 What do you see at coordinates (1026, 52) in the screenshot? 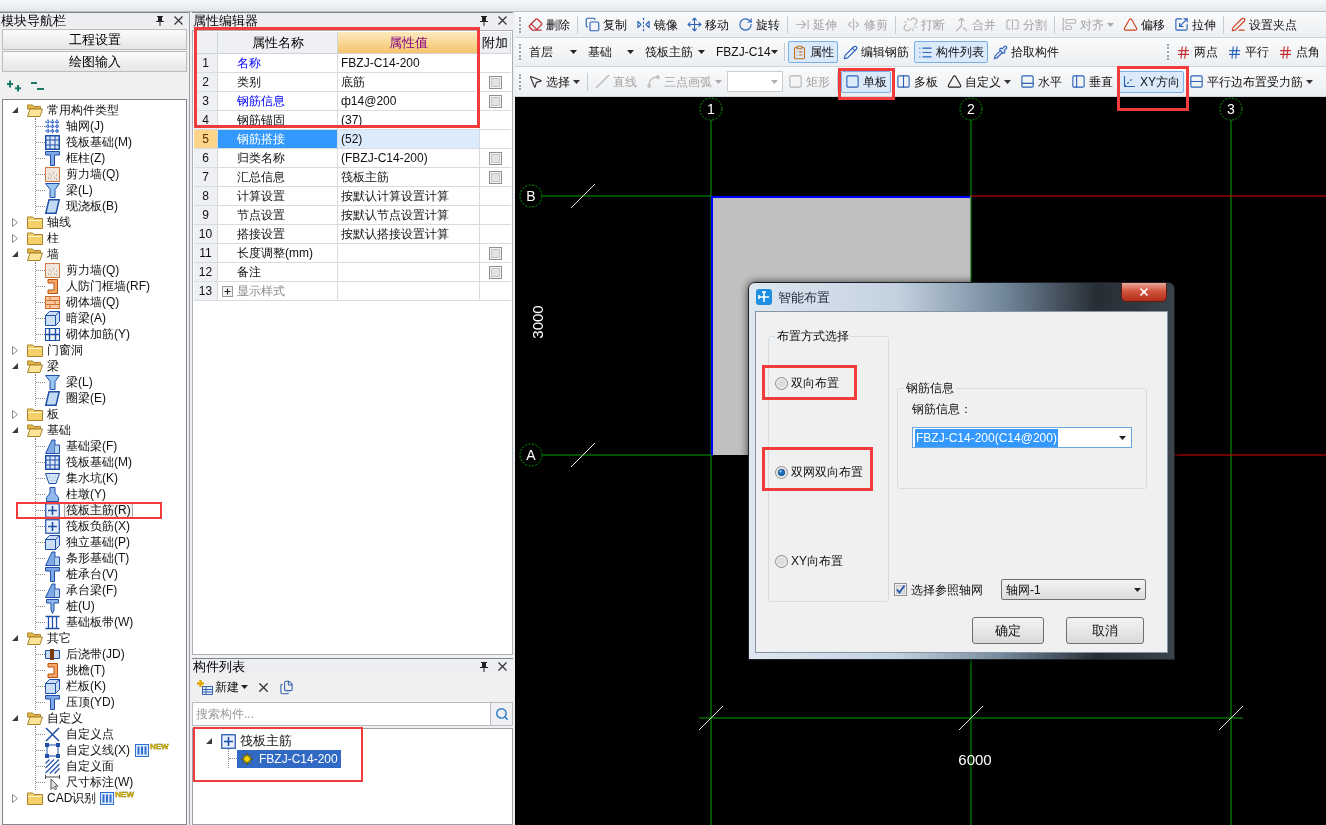
I see `toolbar-button: 拾取构件` at bounding box center [1026, 52].